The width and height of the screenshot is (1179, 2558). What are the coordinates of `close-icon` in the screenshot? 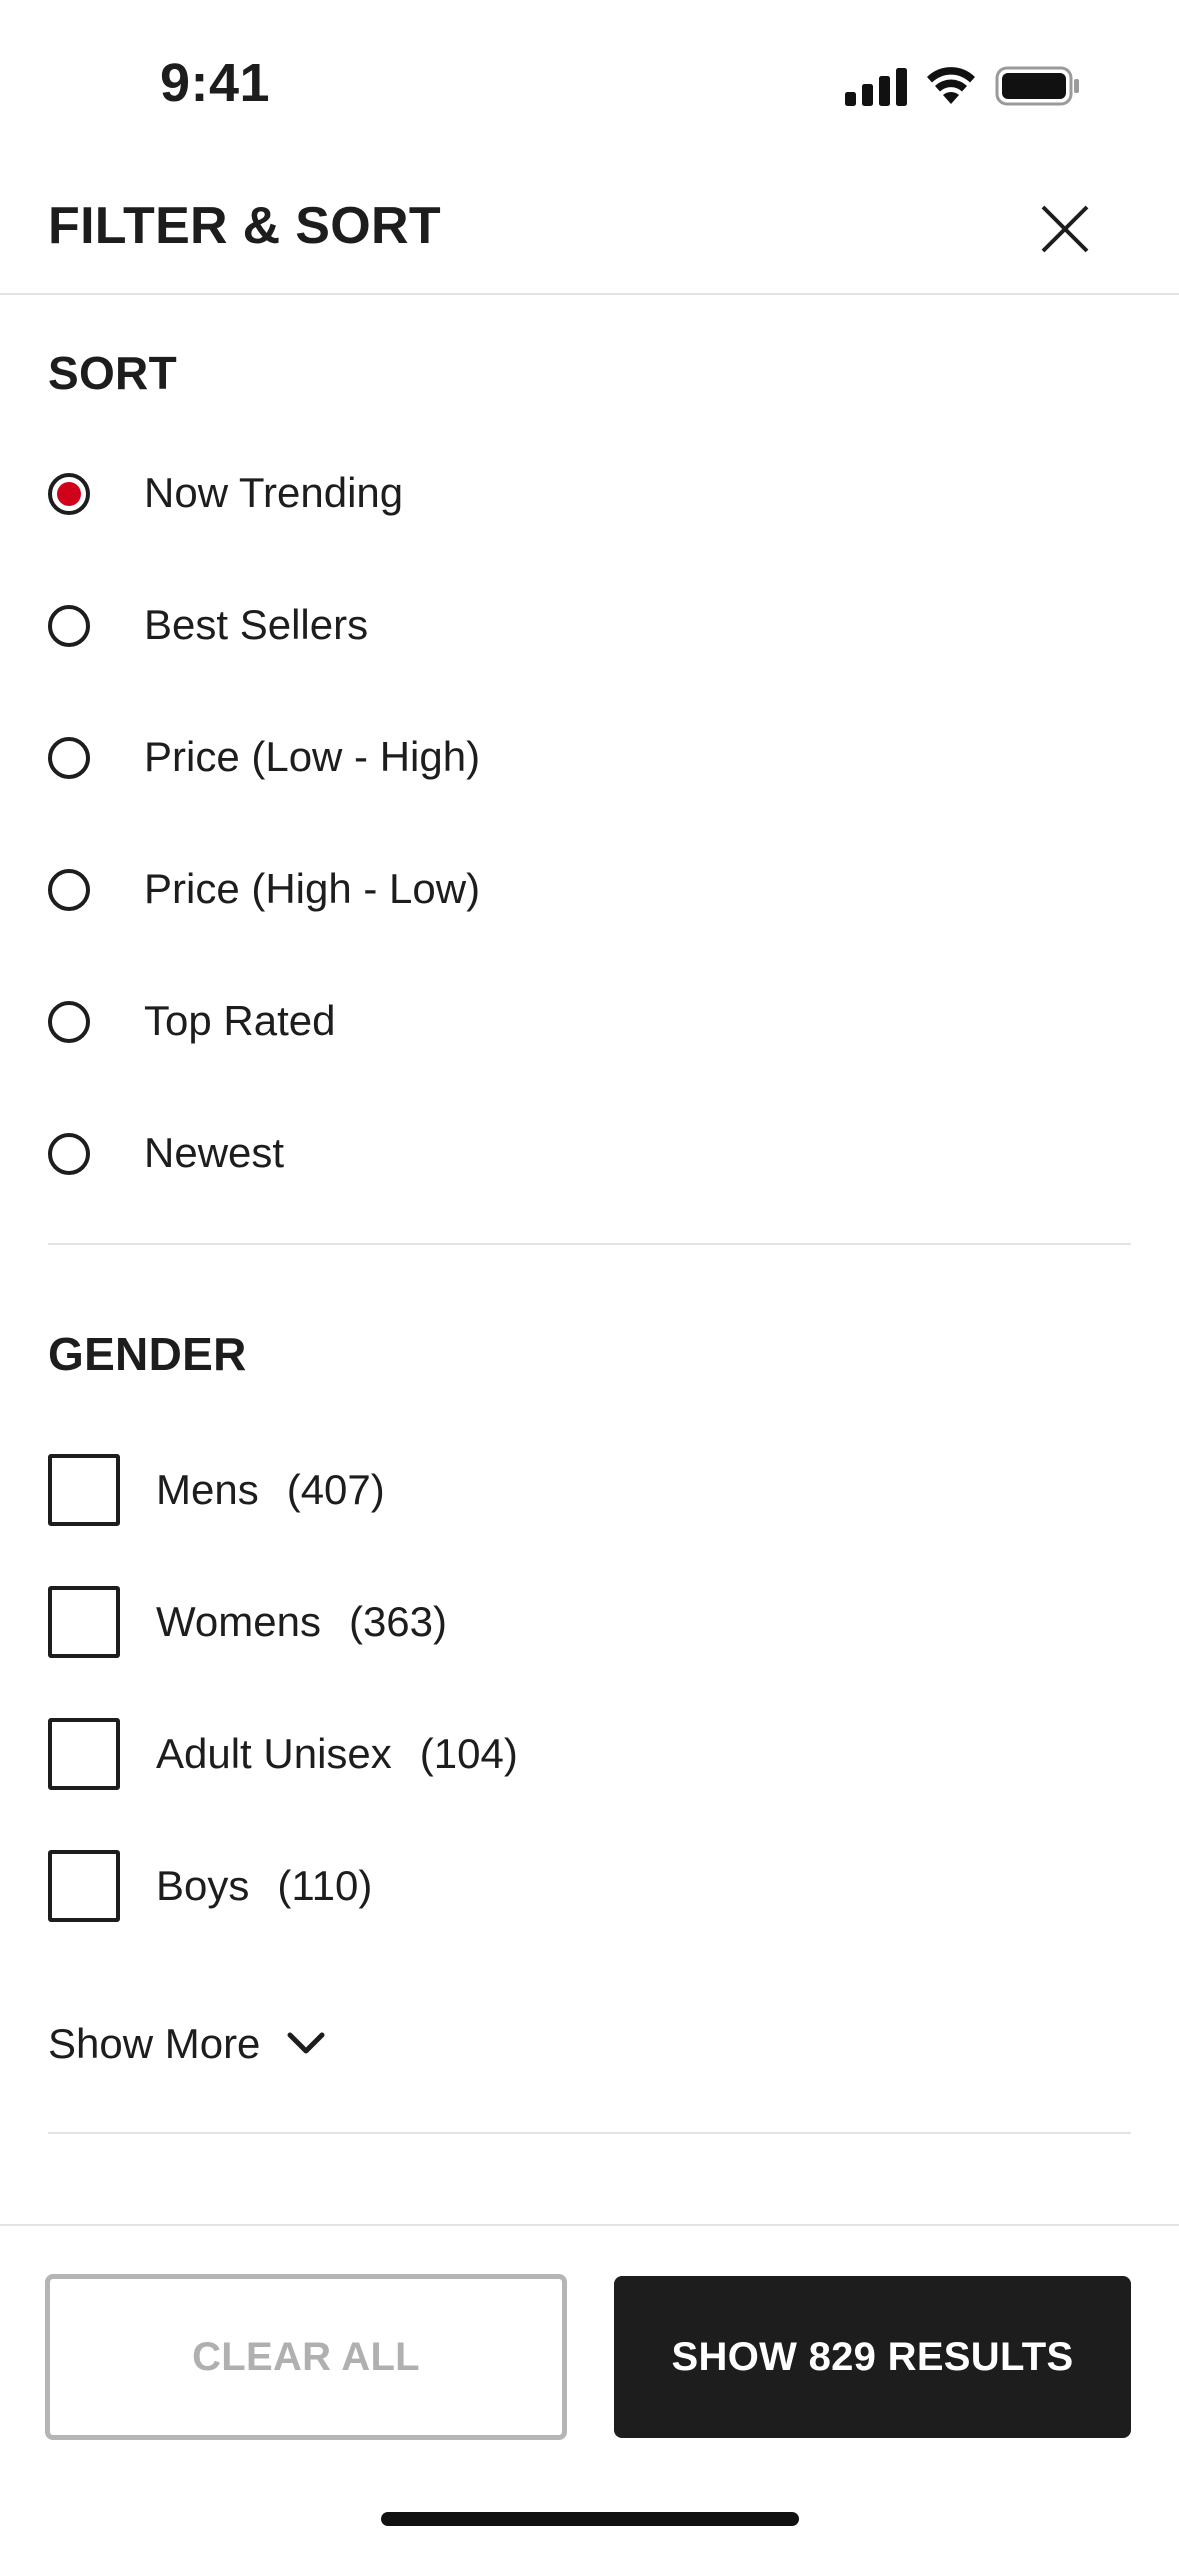 It's located at (1065, 229).